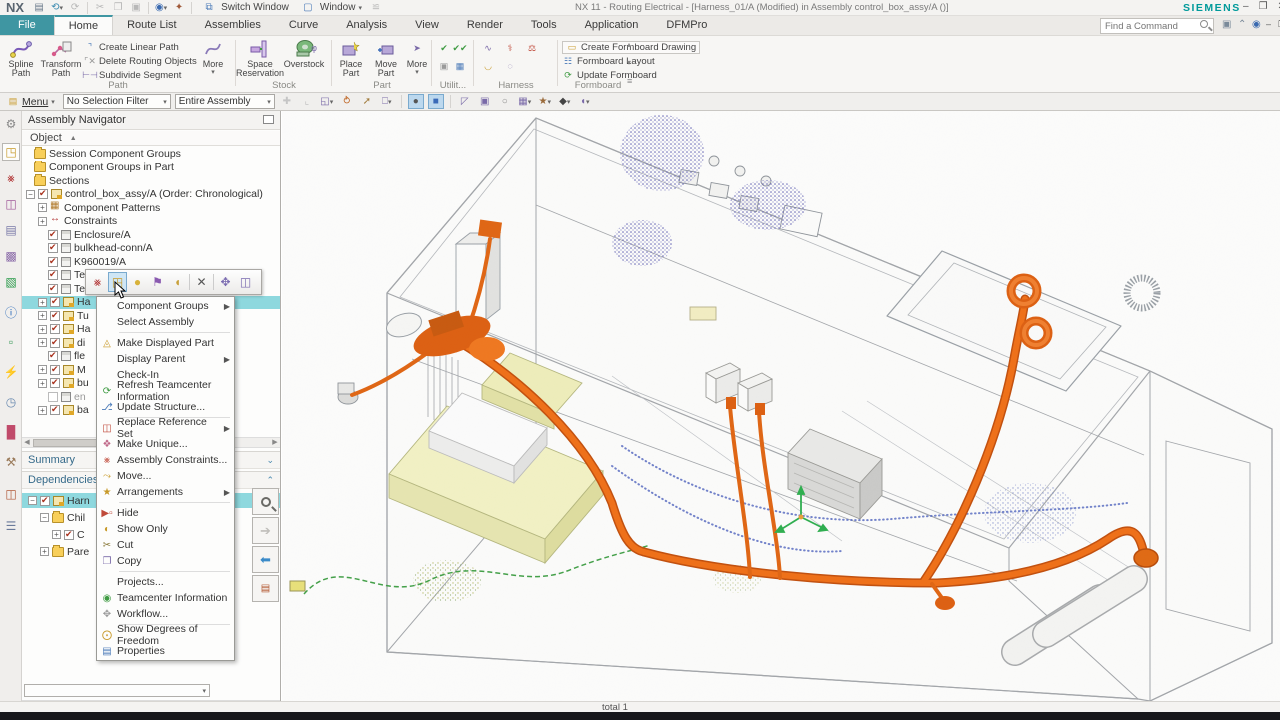 The height and width of the screenshot is (720, 1280). What do you see at coordinates (152, 25) in the screenshot?
I see `tab-route-list: Route List` at bounding box center [152, 25].